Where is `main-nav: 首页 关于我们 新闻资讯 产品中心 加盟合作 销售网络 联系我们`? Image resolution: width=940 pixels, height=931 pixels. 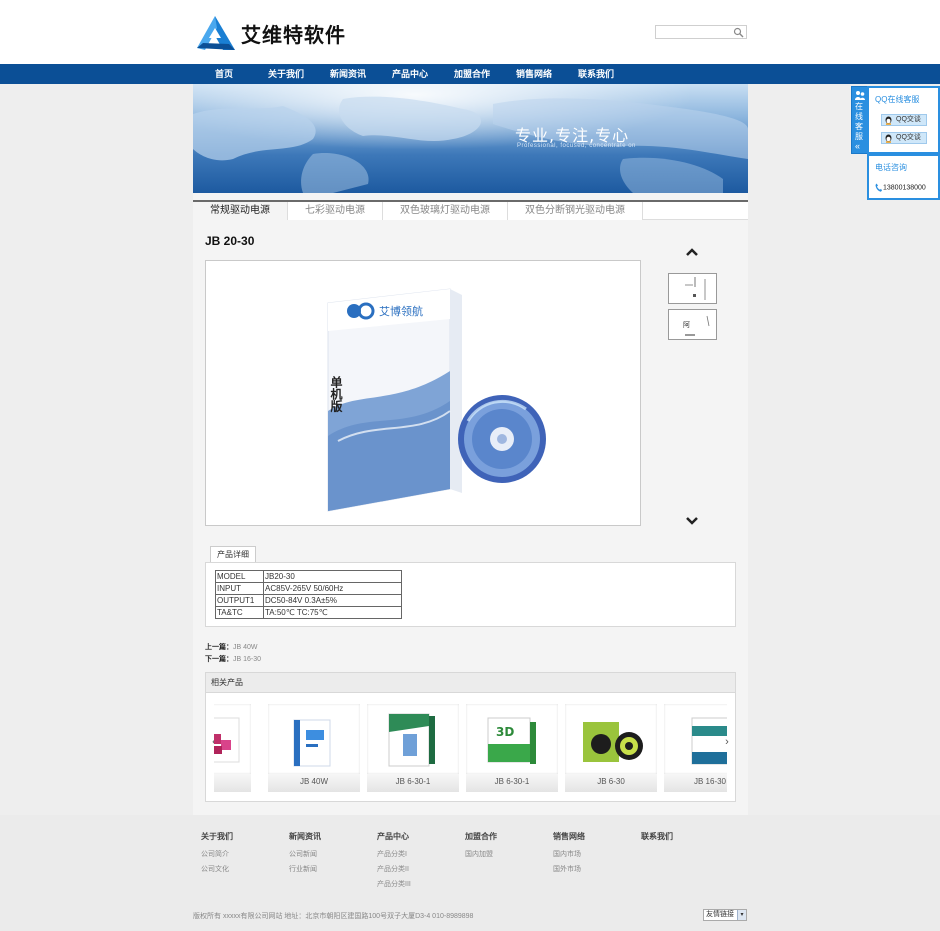 main-nav: 首页 关于我们 新闻资讯 产品中心 加盟合作 销售网络 联系我们 is located at coordinates (470, 74).